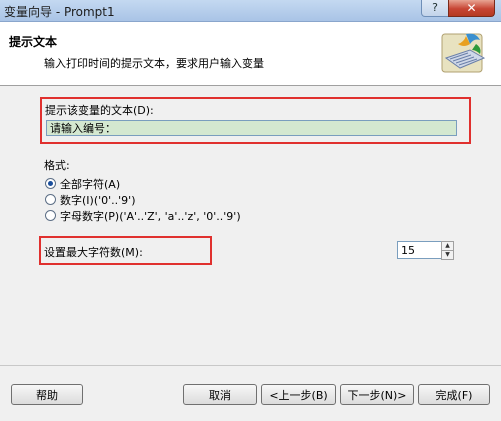 The width and height of the screenshot is (501, 421). I want to click on radio-all-chars, so click(50, 183).